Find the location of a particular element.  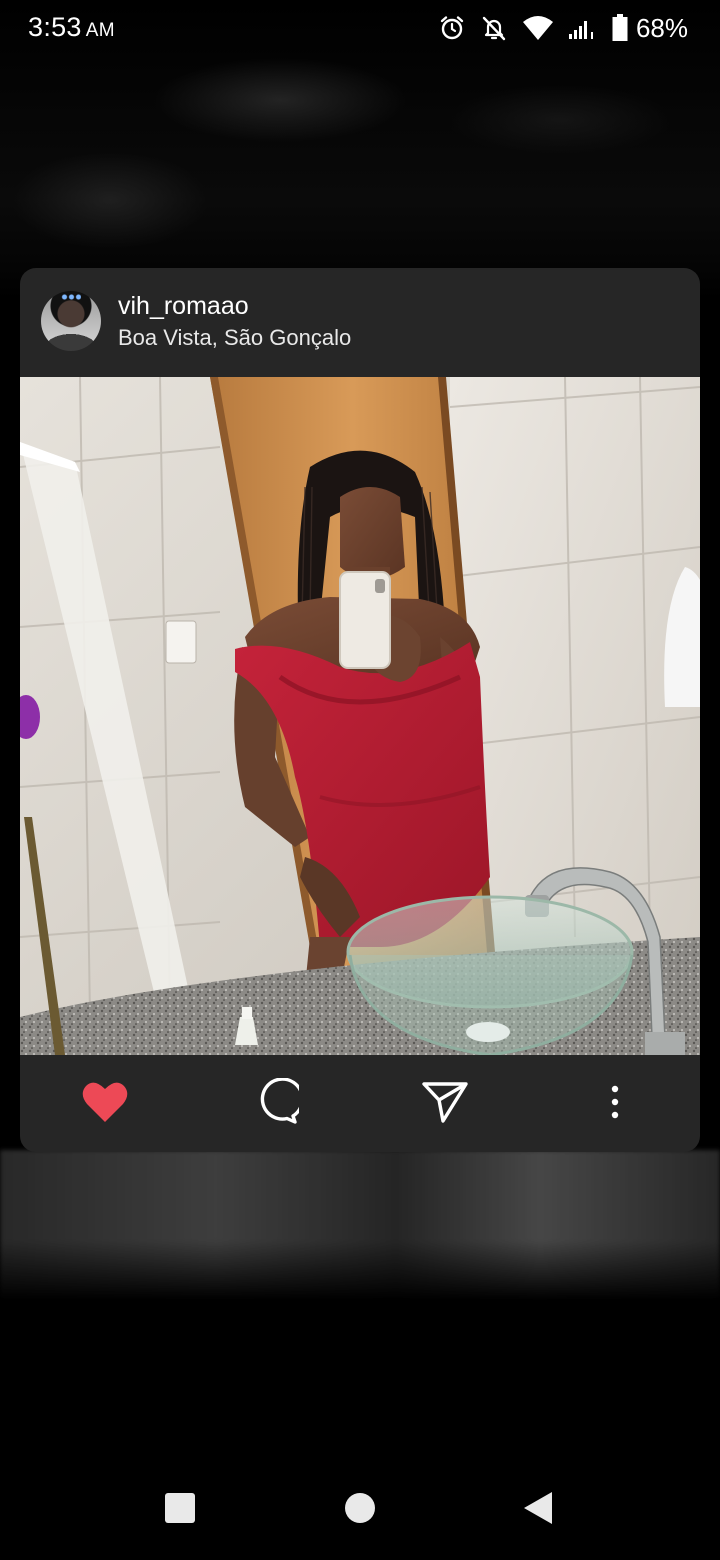

username: vih_romaao is located at coordinates (183, 306).